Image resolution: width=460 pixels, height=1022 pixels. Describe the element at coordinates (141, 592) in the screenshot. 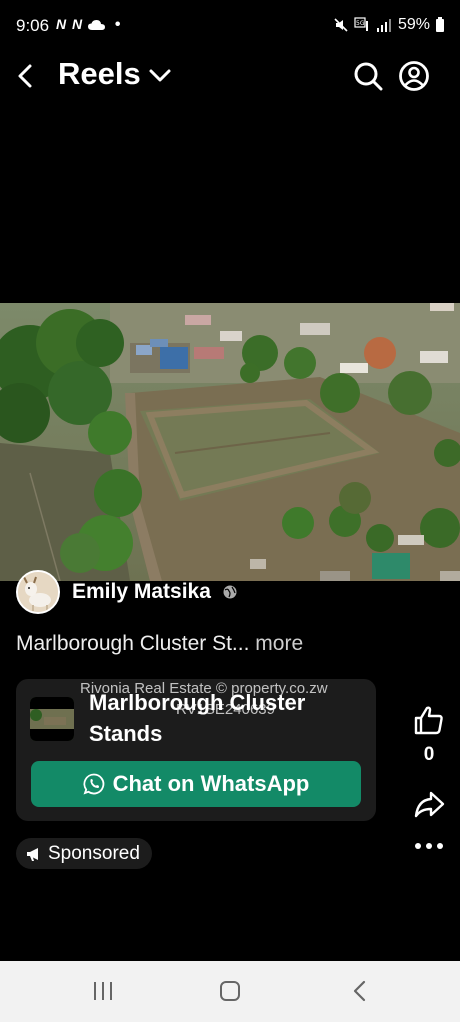

I see `author-name: Emily Matsika` at that location.